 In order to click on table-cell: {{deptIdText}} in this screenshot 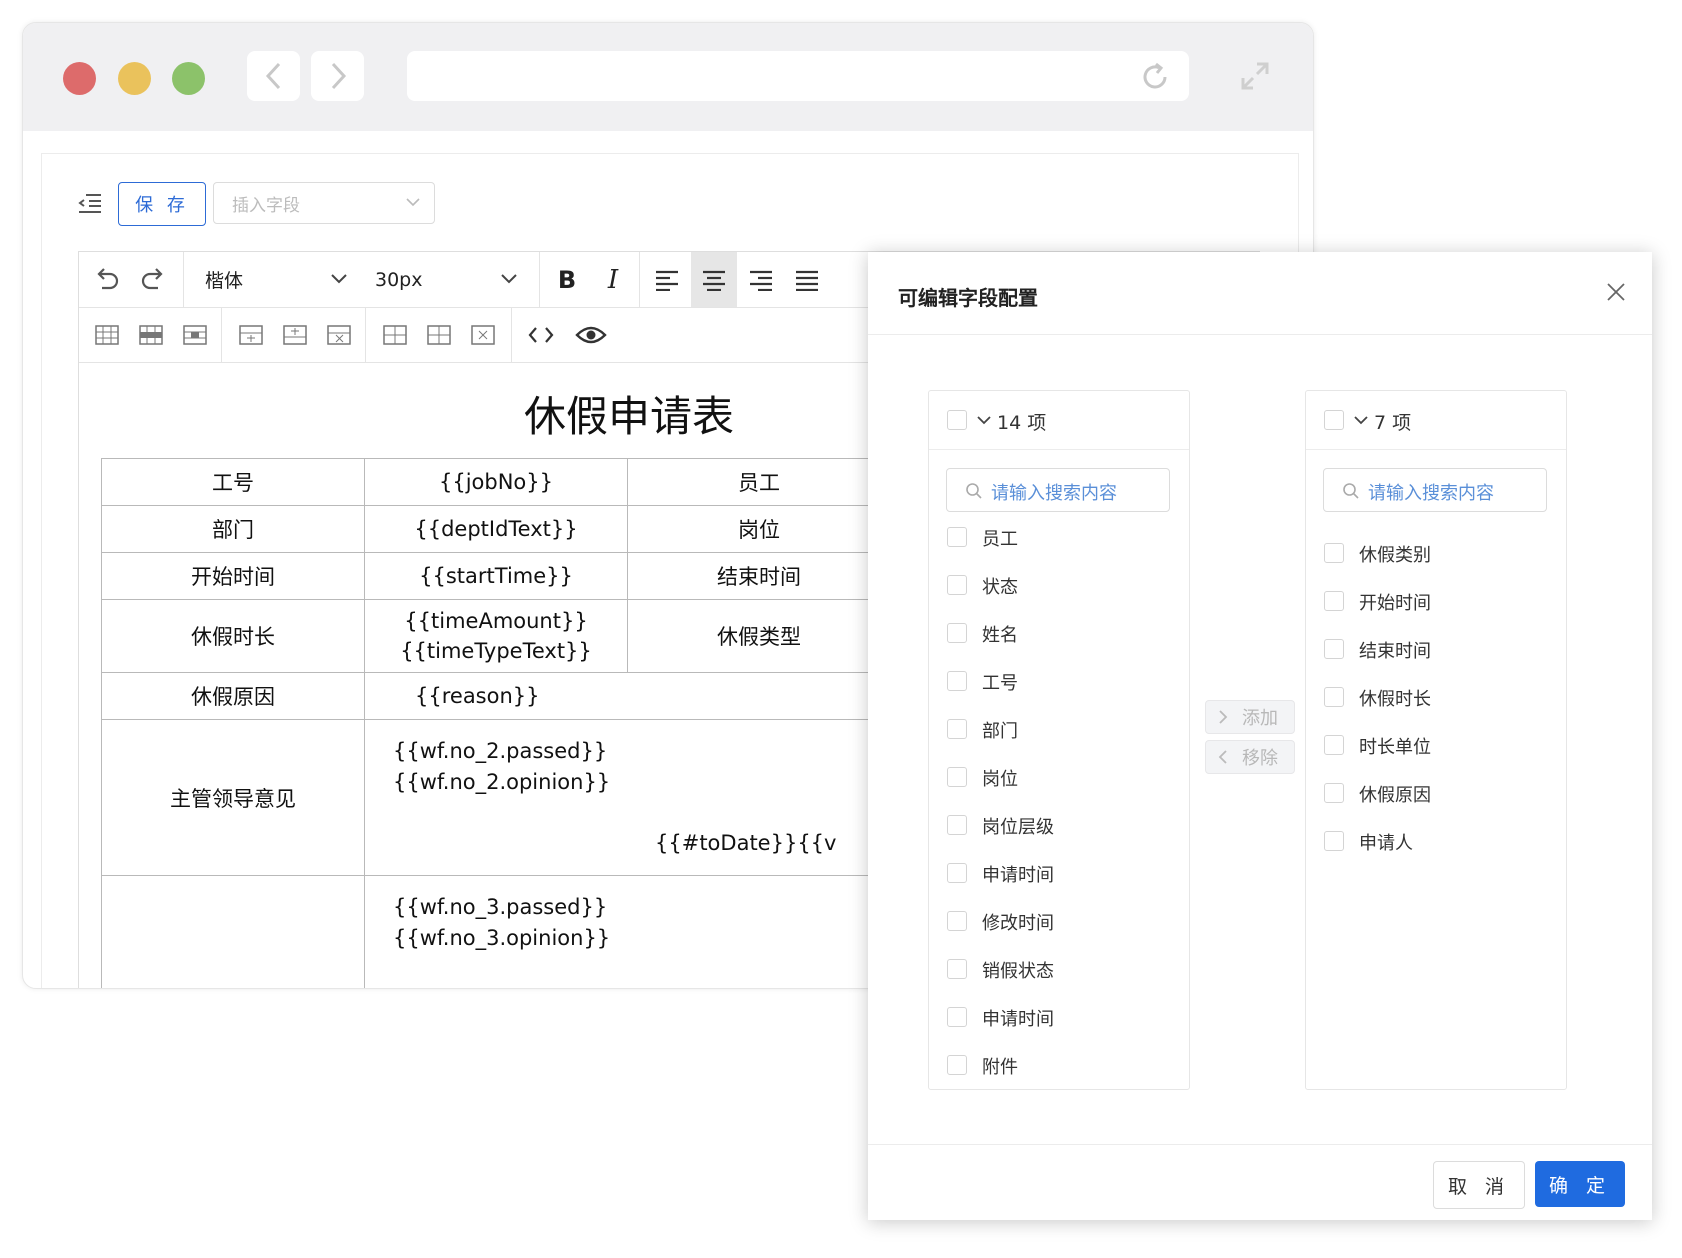, I will do `click(496, 529)`.